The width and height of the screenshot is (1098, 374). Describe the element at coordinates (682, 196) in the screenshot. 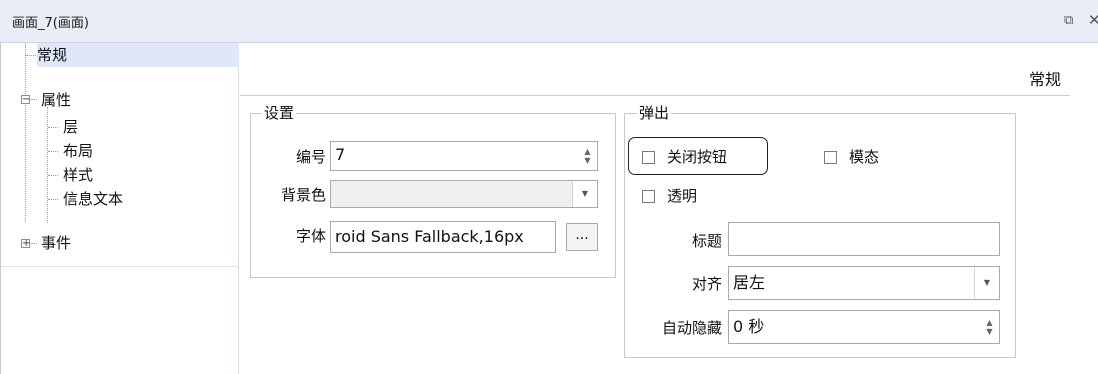

I see `transparent-label: 透明` at that location.